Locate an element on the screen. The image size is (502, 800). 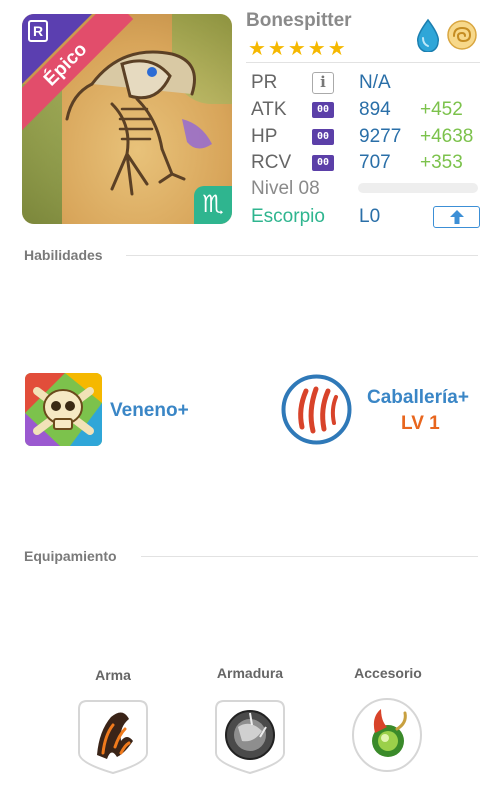
skill-level-caballeria: LV 1 is located at coordinates (420, 423).